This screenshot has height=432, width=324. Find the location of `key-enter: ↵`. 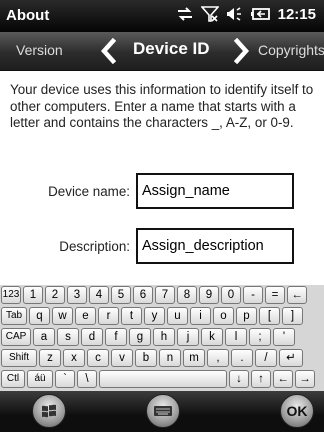

key-enter: ↵ is located at coordinates (291, 358).